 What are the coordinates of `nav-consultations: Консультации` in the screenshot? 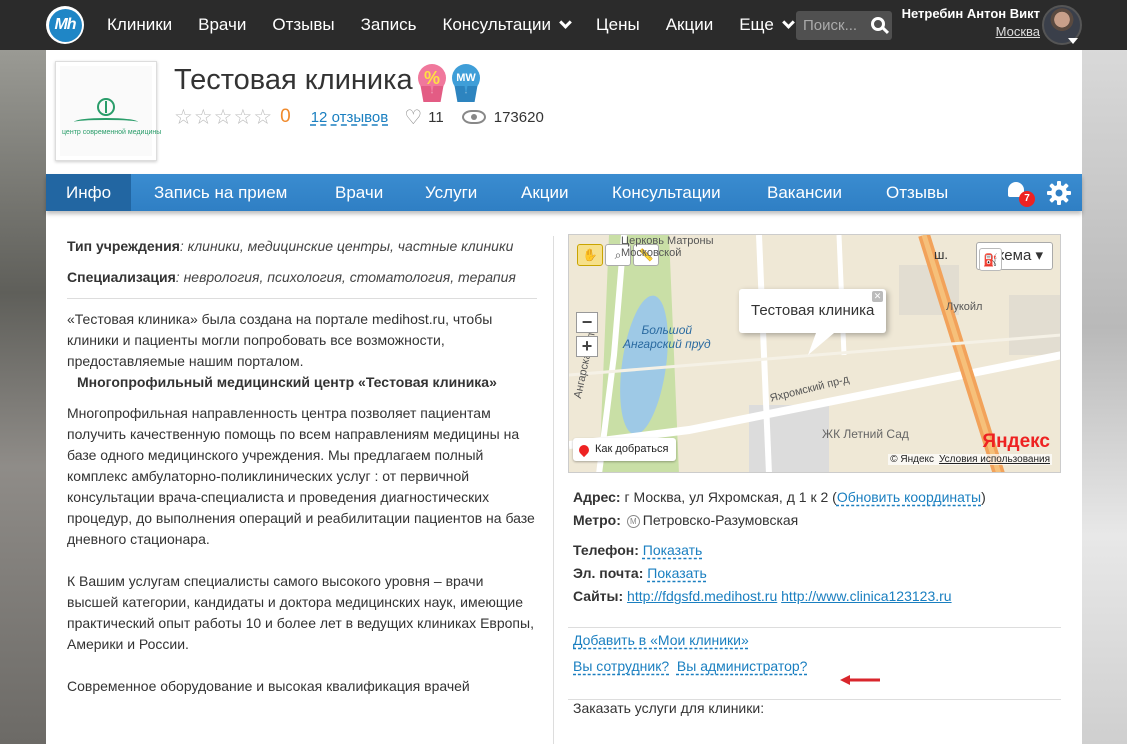 It's located at (506, 25).